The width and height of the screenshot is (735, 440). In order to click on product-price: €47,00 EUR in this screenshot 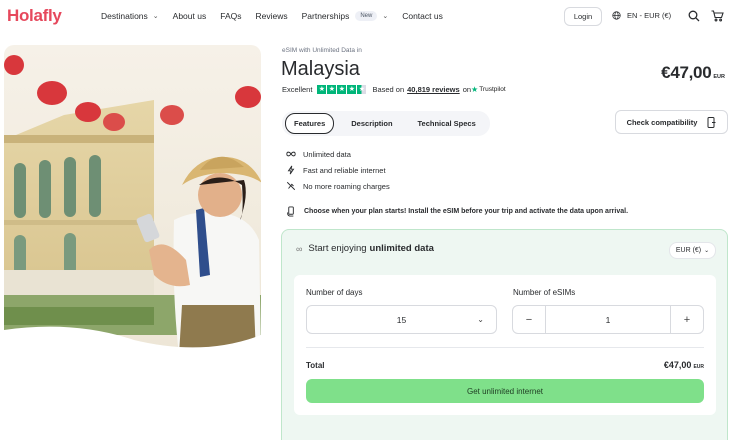, I will do `click(693, 73)`.